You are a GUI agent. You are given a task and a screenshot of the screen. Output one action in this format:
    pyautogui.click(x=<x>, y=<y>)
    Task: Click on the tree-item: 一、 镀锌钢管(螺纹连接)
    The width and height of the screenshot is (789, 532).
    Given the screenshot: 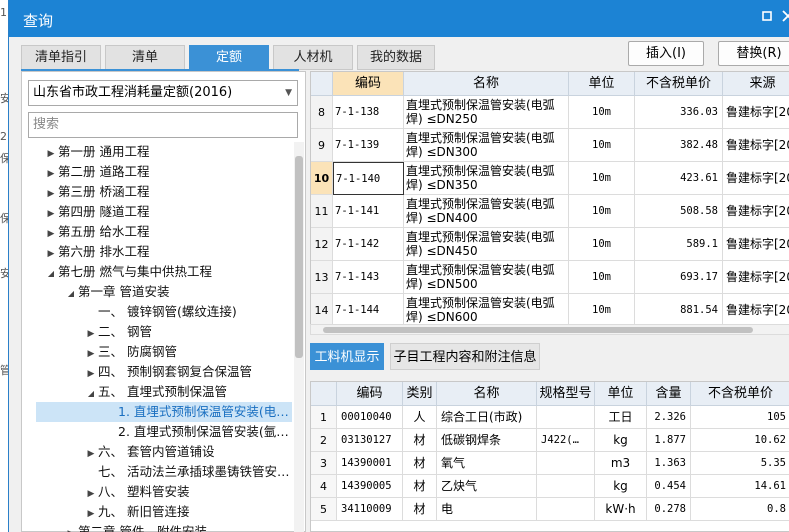 What is the action you would take?
    pyautogui.click(x=157, y=312)
    